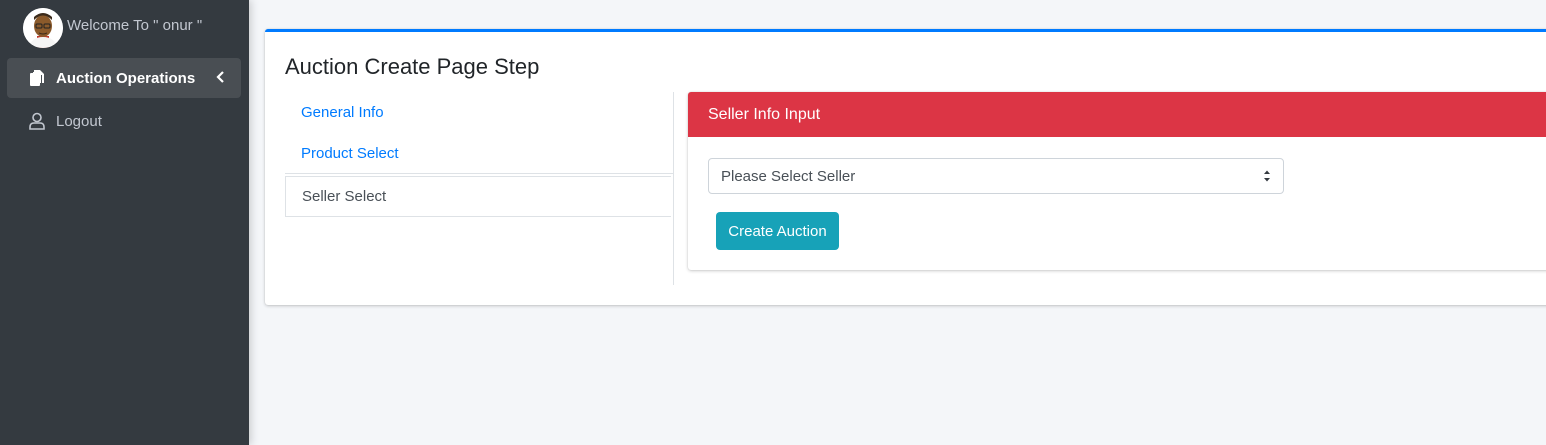  Describe the element at coordinates (777, 231) in the screenshot. I see `create-auction-button: Create Auction` at that location.